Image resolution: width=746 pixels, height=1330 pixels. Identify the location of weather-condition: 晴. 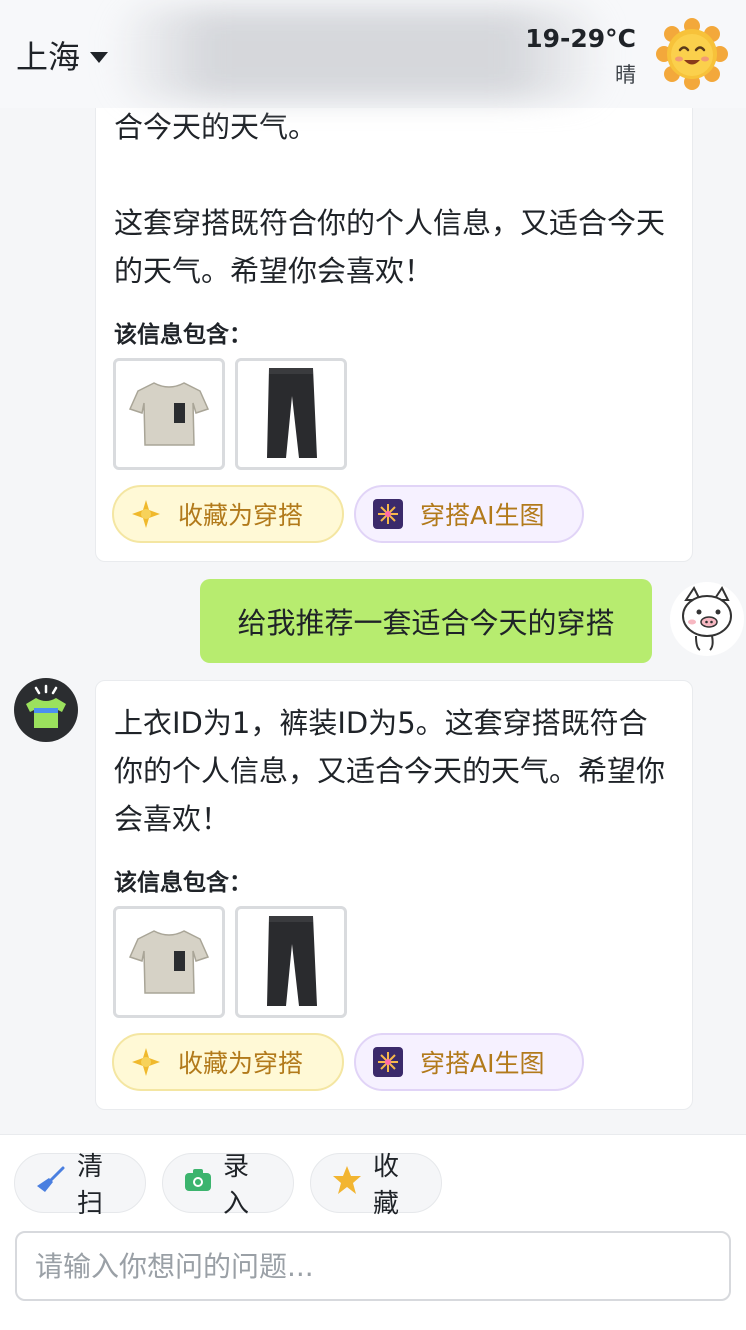
(625, 75).